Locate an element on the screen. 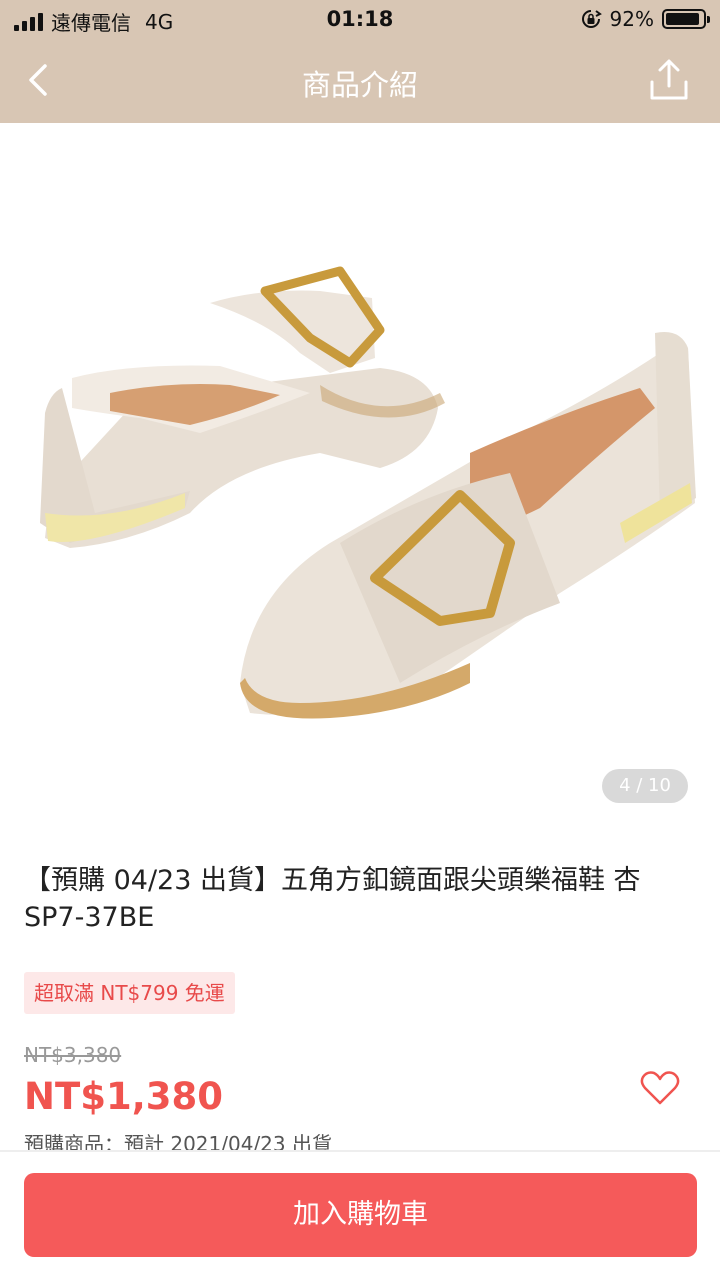 Image resolution: width=720 pixels, height=1280 pixels. status-right: 92% is located at coordinates (645, 19).